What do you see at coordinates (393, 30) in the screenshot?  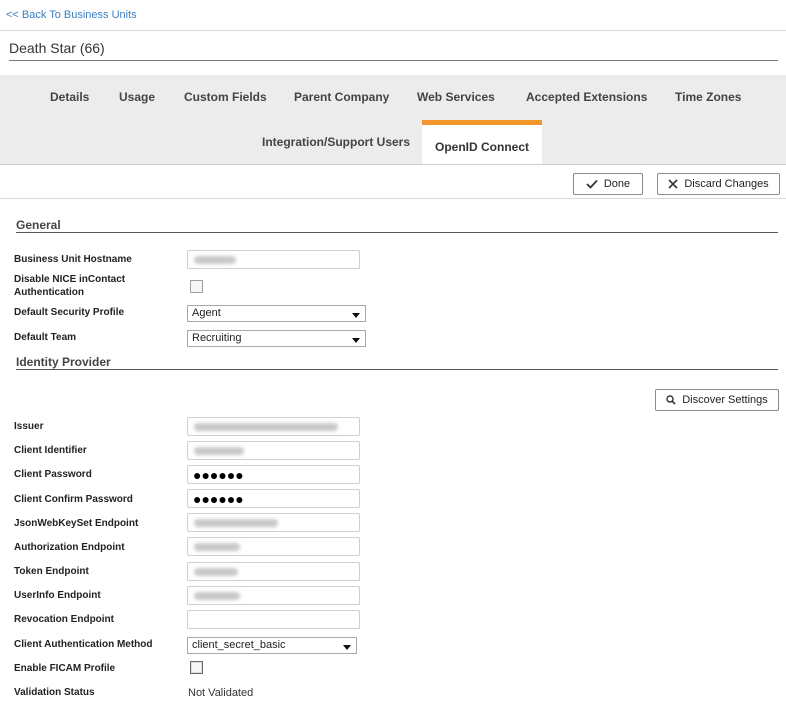 I see `top-divider` at bounding box center [393, 30].